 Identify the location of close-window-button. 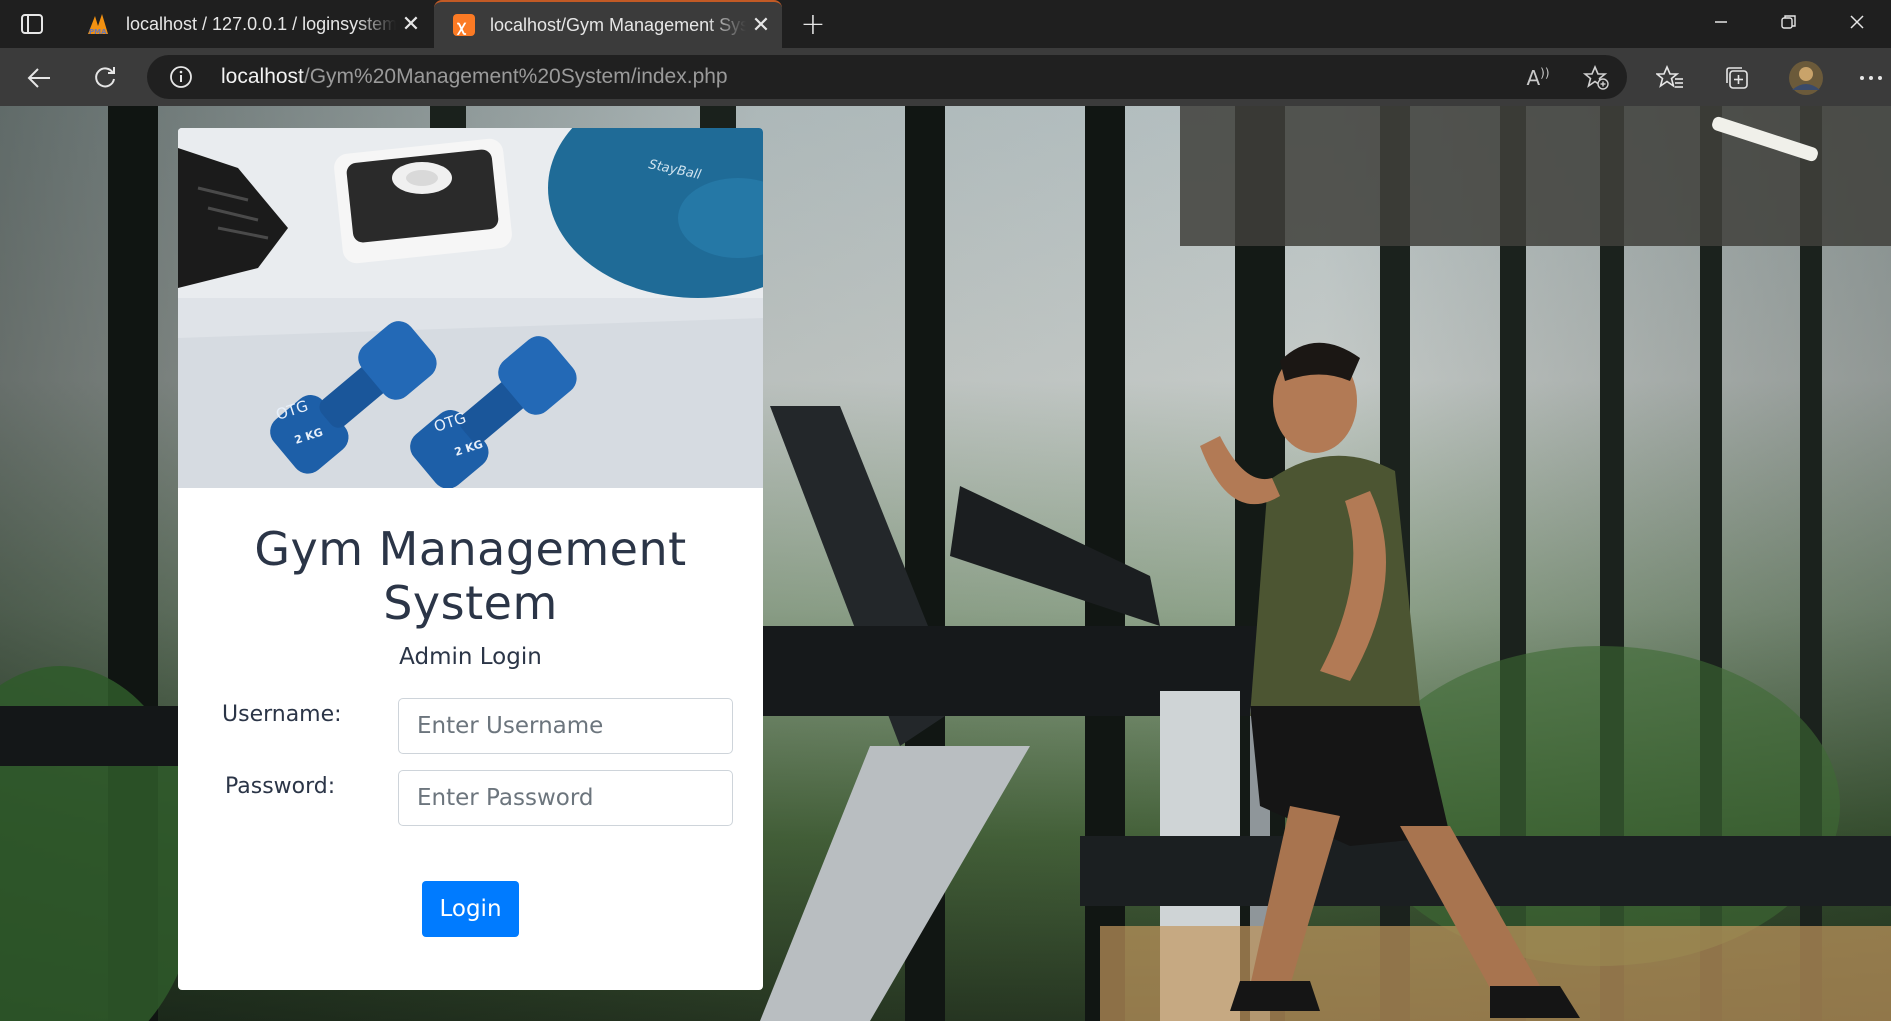
(1857, 22).